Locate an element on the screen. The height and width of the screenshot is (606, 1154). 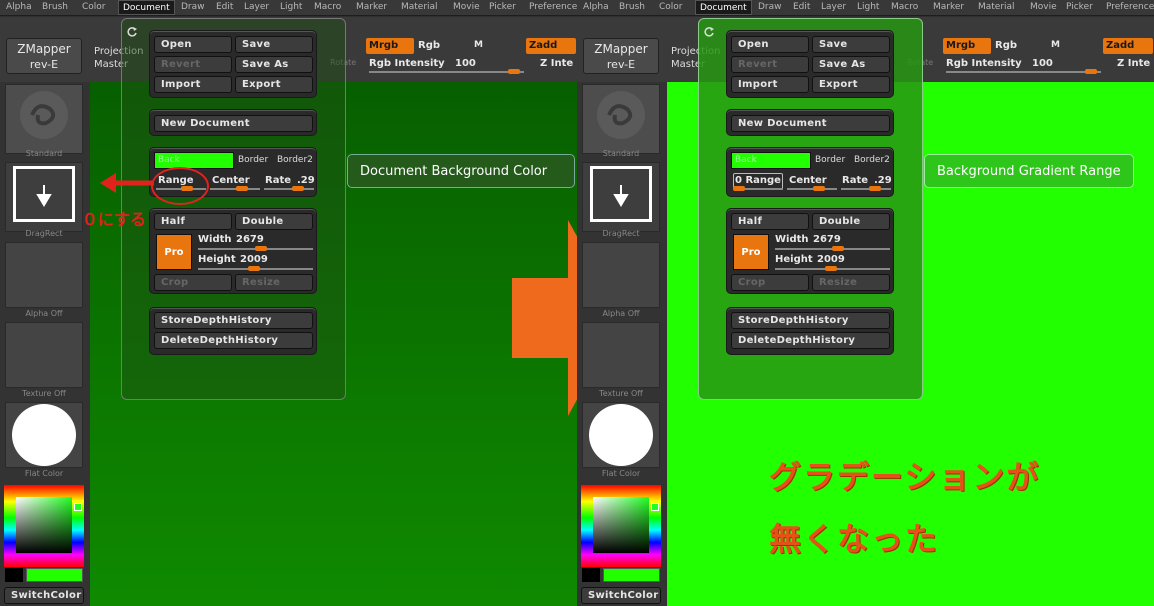
save-button: Save is located at coordinates (274, 44).